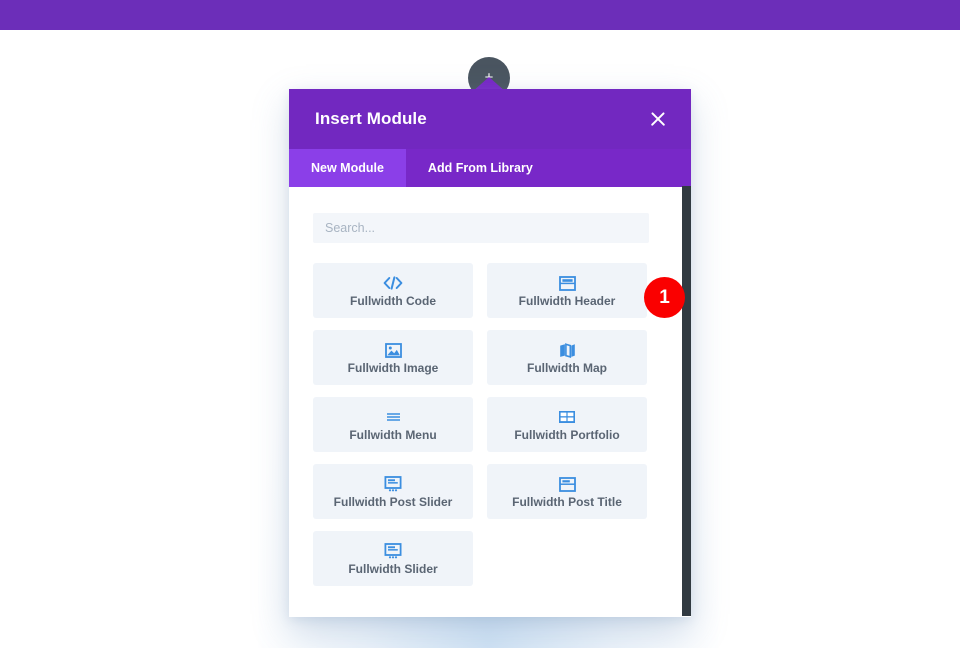 The width and height of the screenshot is (960, 648). What do you see at coordinates (393, 368) in the screenshot?
I see `module-label: Fullwidth Image` at bounding box center [393, 368].